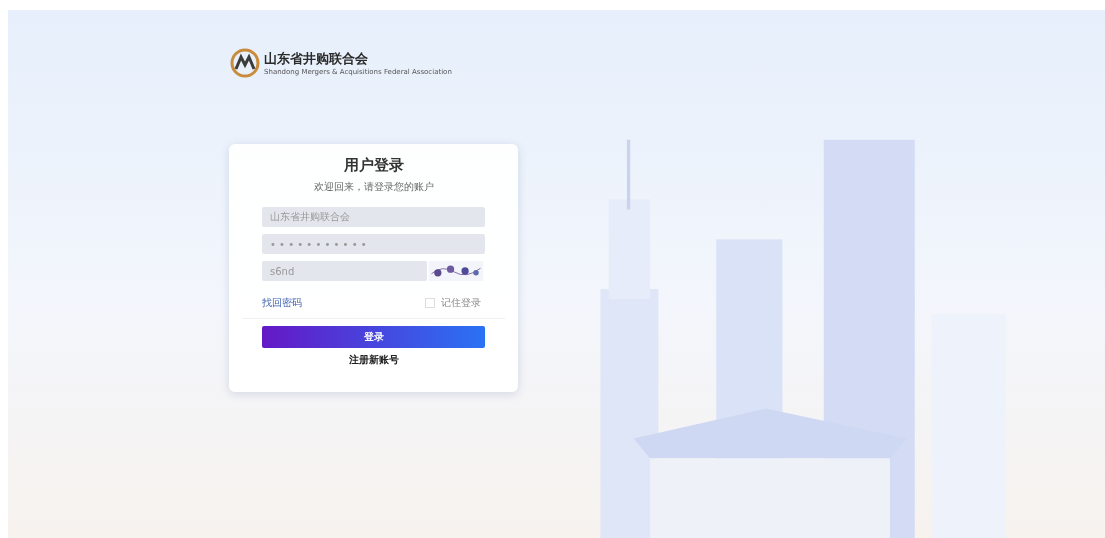 The image size is (1105, 538). Describe the element at coordinates (373, 337) in the screenshot. I see `login-button: 登录` at that location.